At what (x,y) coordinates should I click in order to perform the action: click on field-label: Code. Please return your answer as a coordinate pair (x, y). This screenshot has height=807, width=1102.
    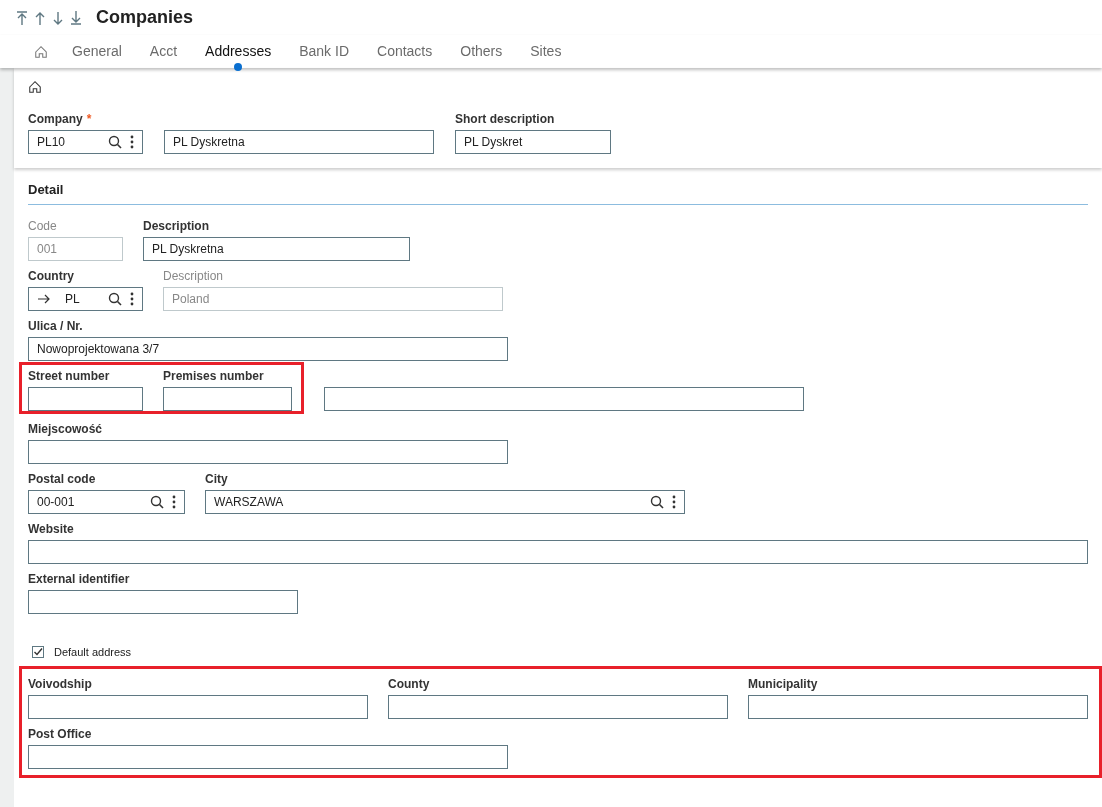
    Looking at the image, I should click on (42, 225).